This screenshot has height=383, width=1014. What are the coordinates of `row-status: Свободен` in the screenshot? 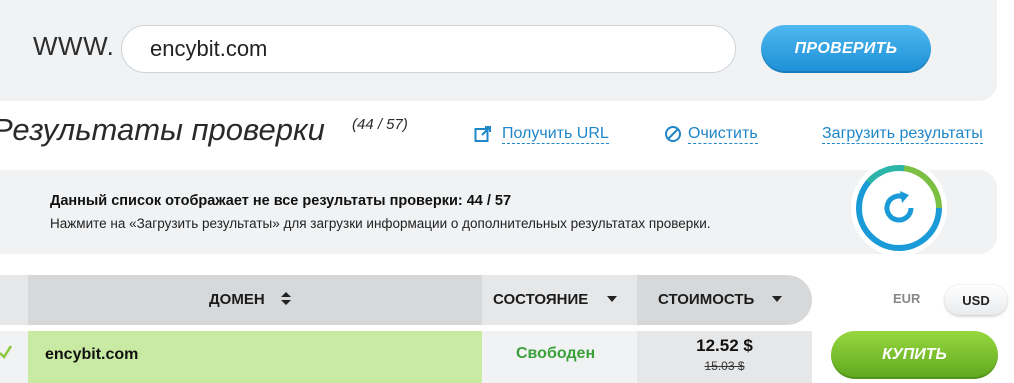 It's located at (556, 353).